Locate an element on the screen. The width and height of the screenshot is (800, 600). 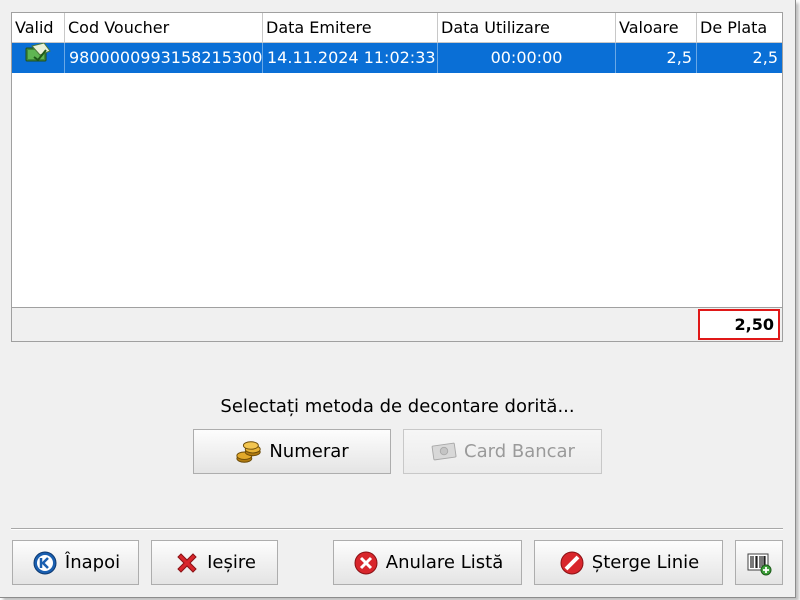
barcode-button is located at coordinates (759, 562).